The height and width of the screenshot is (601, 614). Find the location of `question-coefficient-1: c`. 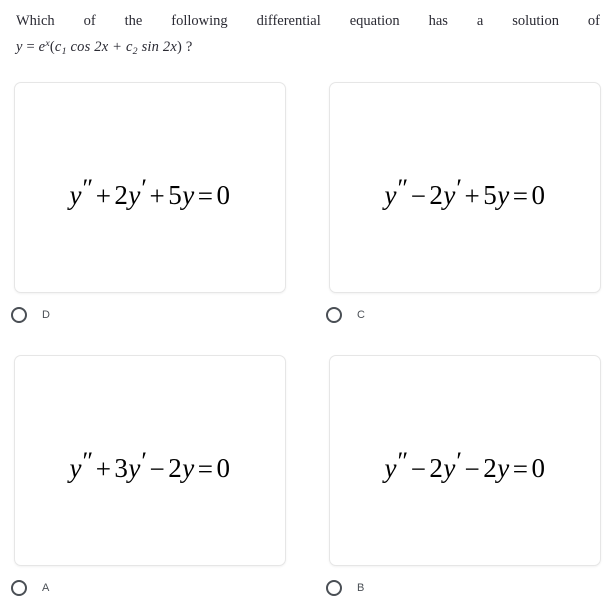

question-coefficient-1: c is located at coordinates (58, 47).